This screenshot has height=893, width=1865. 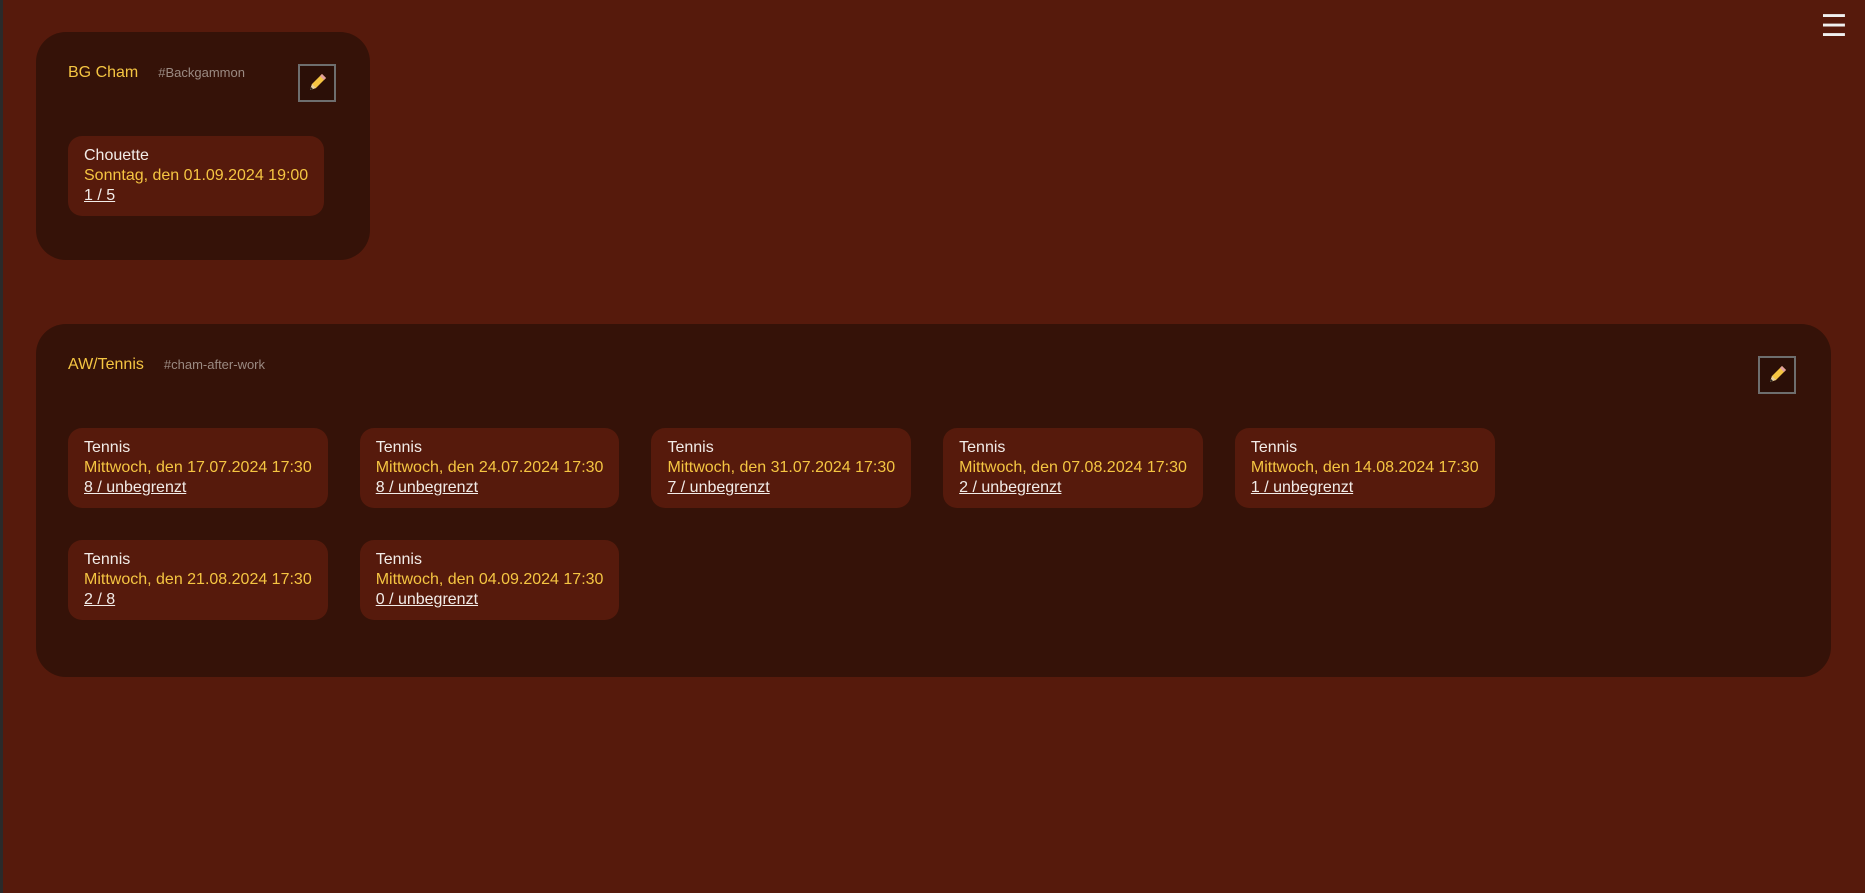 What do you see at coordinates (1302, 488) in the screenshot?
I see `event-participants-link: 1 / unbegrenzt` at bounding box center [1302, 488].